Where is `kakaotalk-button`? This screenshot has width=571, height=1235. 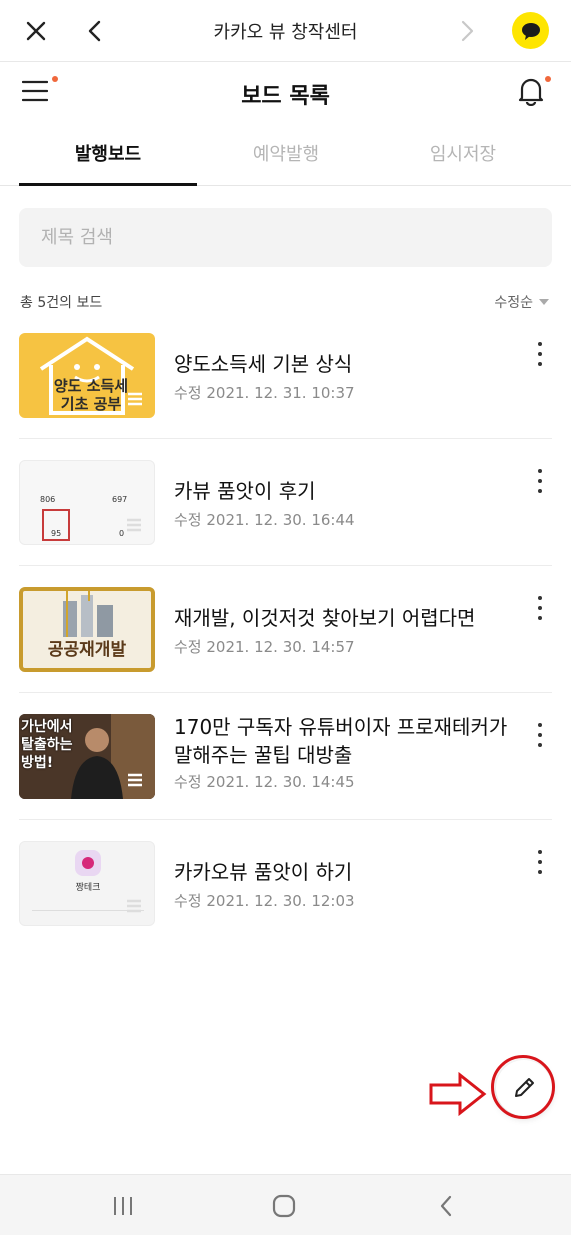 kakaotalk-button is located at coordinates (530, 30).